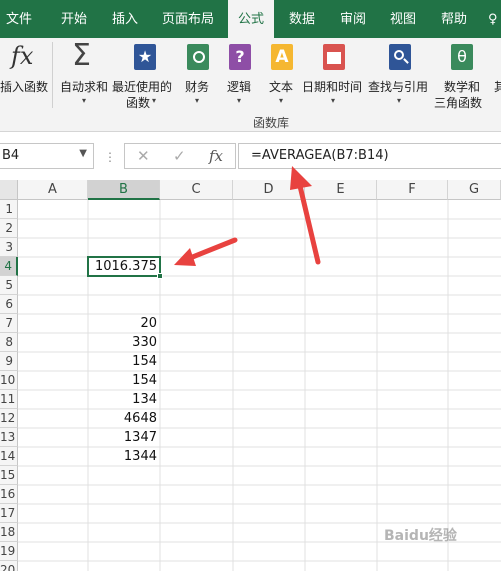 Image resolution: width=501 pixels, height=571 pixels. What do you see at coordinates (81, 55) in the screenshot?
I see `sigma-icon: Σ` at bounding box center [81, 55].